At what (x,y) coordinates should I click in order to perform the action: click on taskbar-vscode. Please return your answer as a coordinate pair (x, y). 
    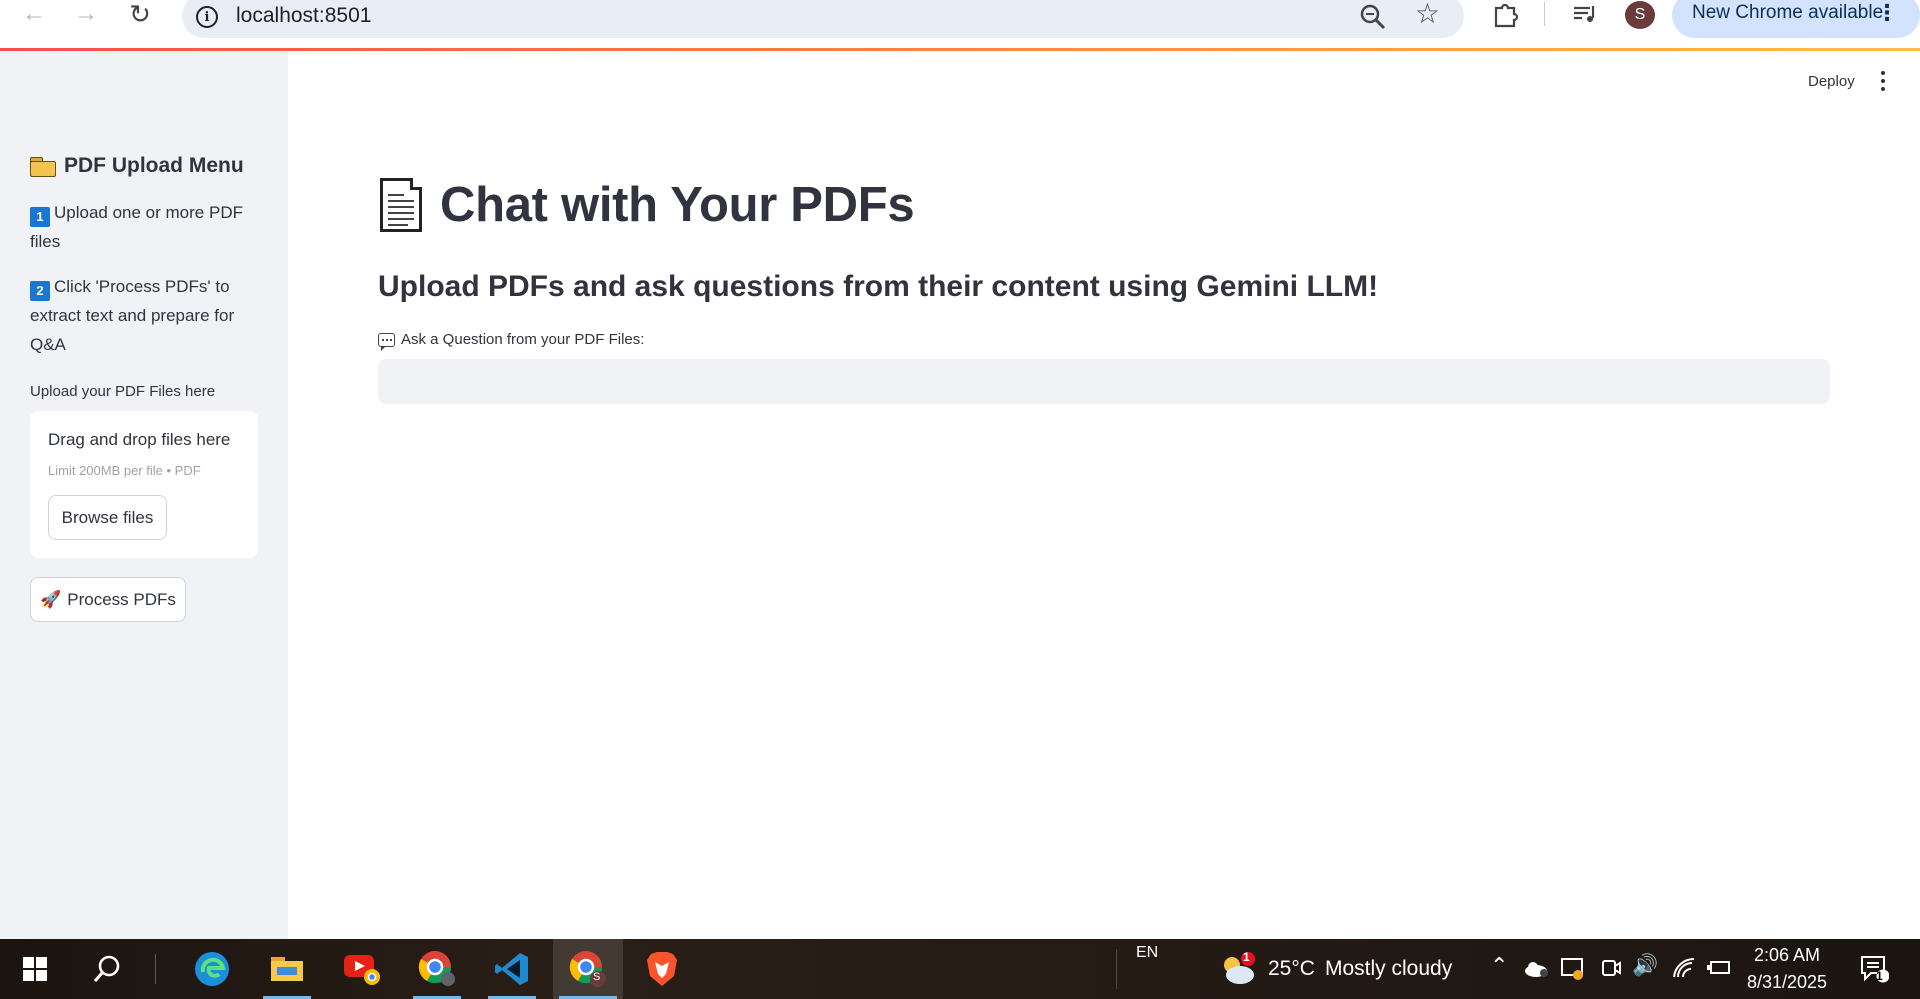
    Looking at the image, I should click on (512, 969).